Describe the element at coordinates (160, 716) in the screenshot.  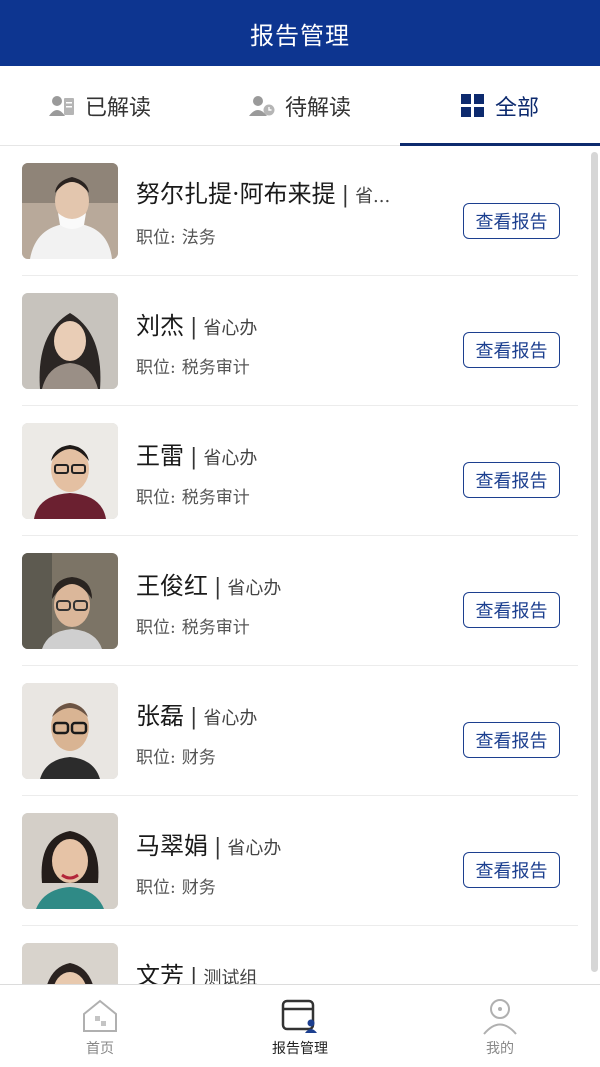
I see `person-name: 张磊` at that location.